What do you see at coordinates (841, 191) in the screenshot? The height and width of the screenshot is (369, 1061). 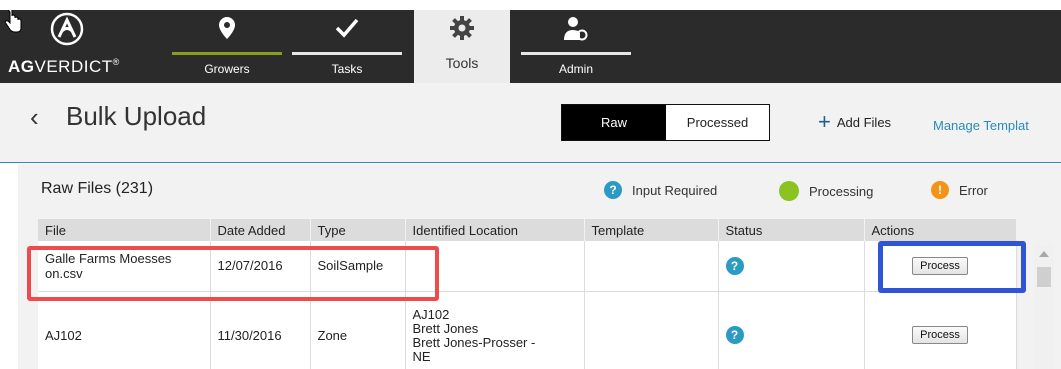 I see `legend-label: Processing` at bounding box center [841, 191].